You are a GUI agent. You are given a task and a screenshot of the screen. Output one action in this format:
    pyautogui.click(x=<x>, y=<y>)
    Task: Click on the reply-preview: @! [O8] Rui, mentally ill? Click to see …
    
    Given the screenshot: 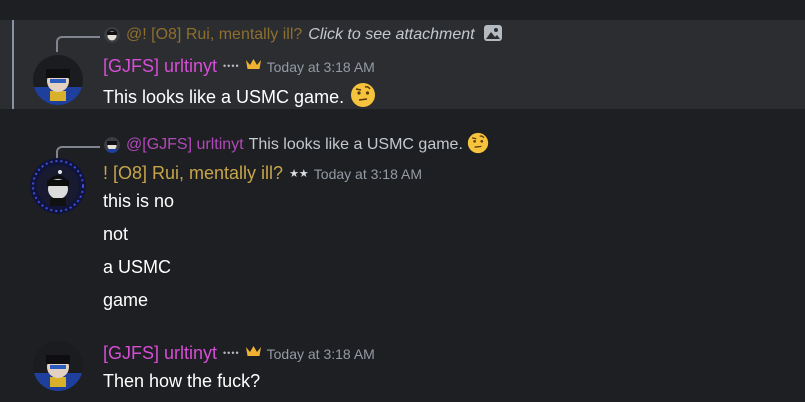 What is the action you would take?
    pyautogui.click(x=303, y=35)
    